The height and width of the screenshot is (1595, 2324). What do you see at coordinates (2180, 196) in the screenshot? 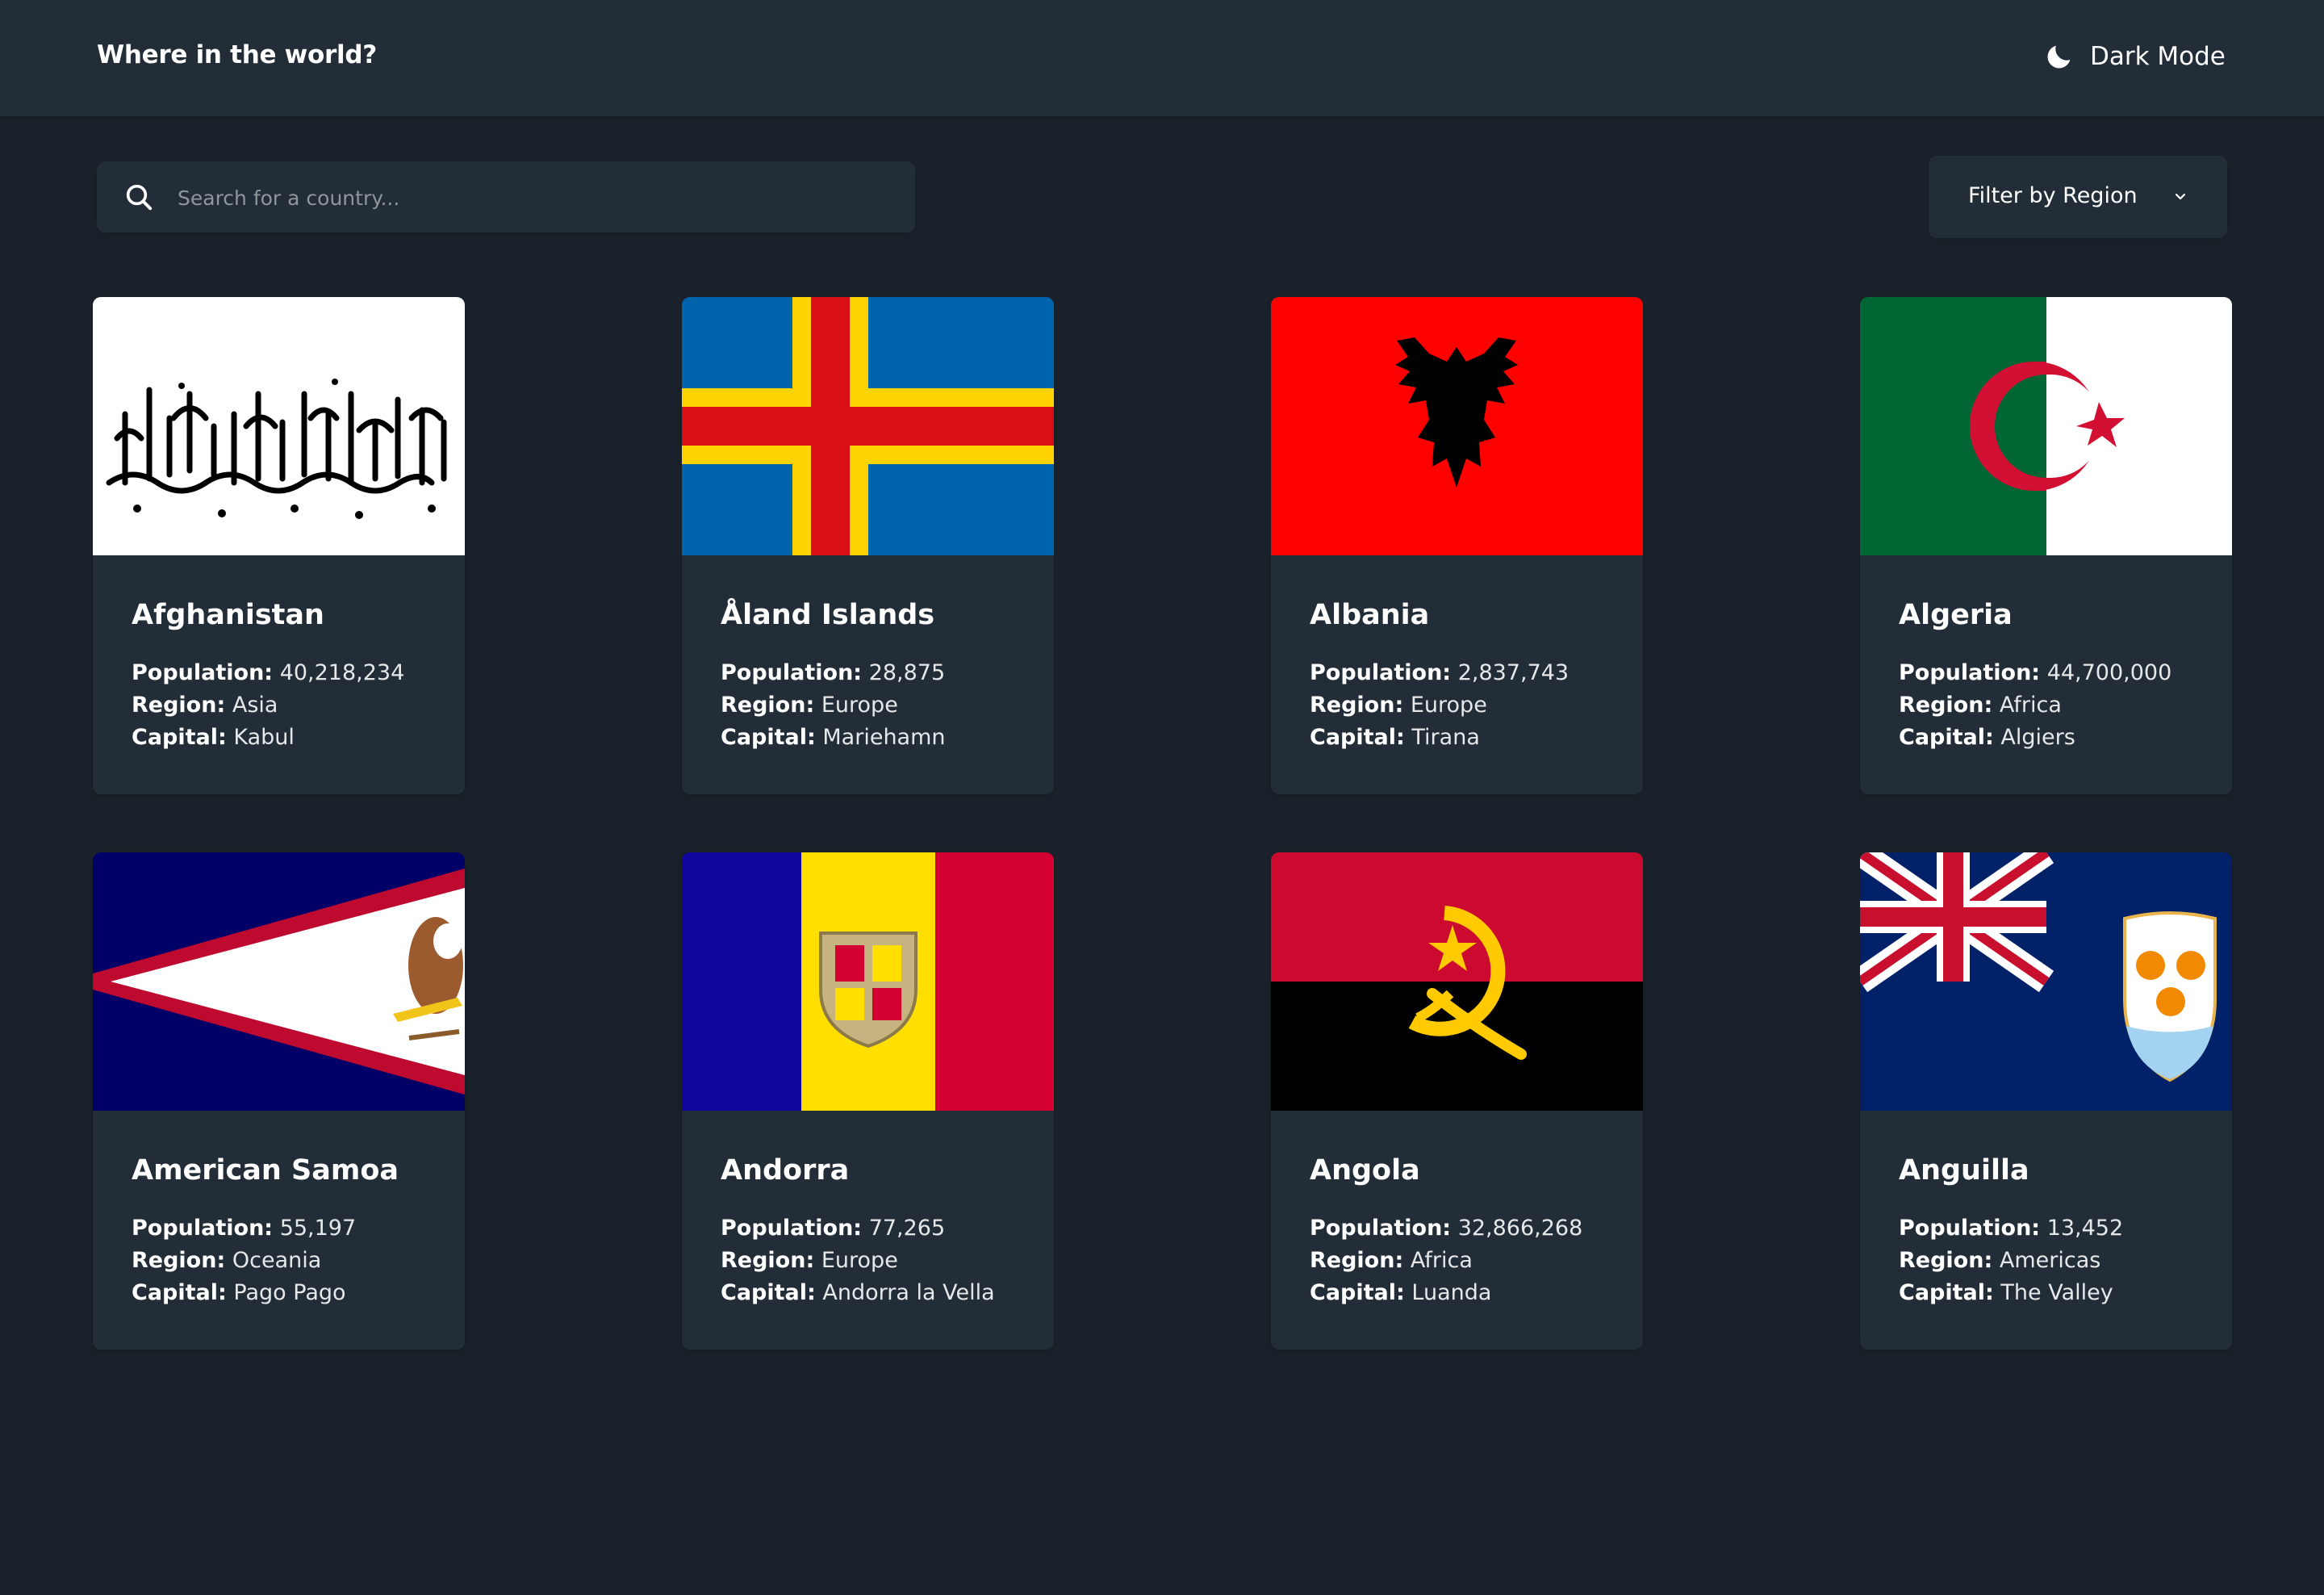
I see `chevron-down-icon` at bounding box center [2180, 196].